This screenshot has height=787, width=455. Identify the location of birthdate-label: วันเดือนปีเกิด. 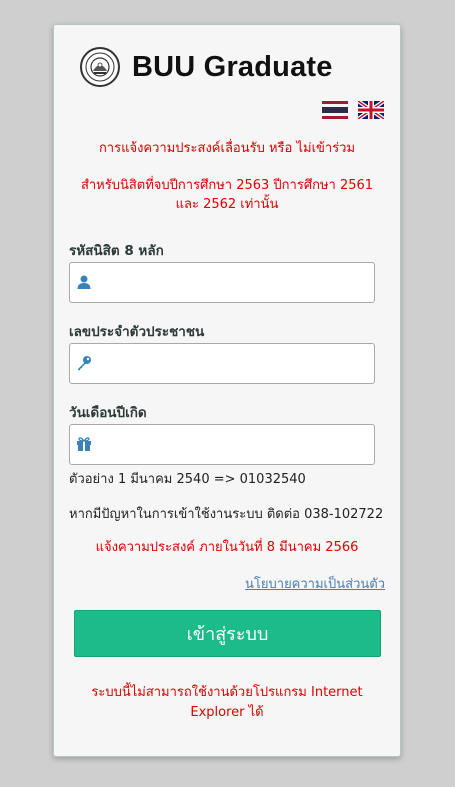
(108, 413).